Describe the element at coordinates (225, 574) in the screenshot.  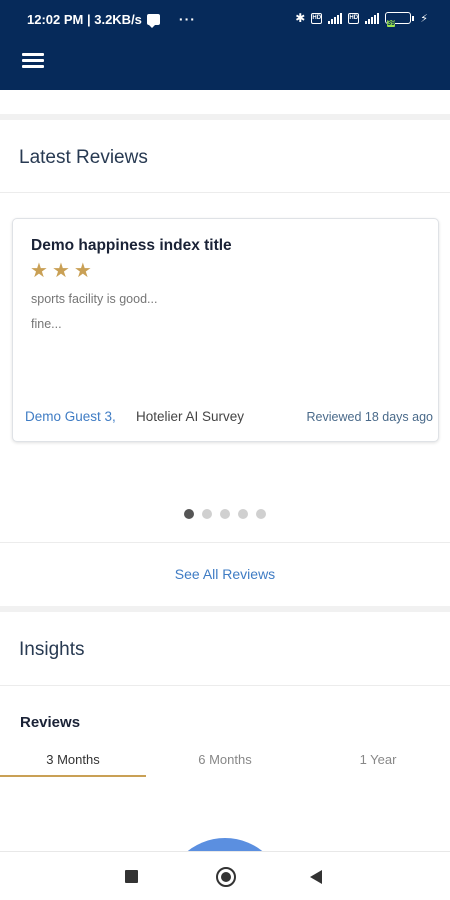
I see `see-all-reviews-link: See All Reviews` at that location.